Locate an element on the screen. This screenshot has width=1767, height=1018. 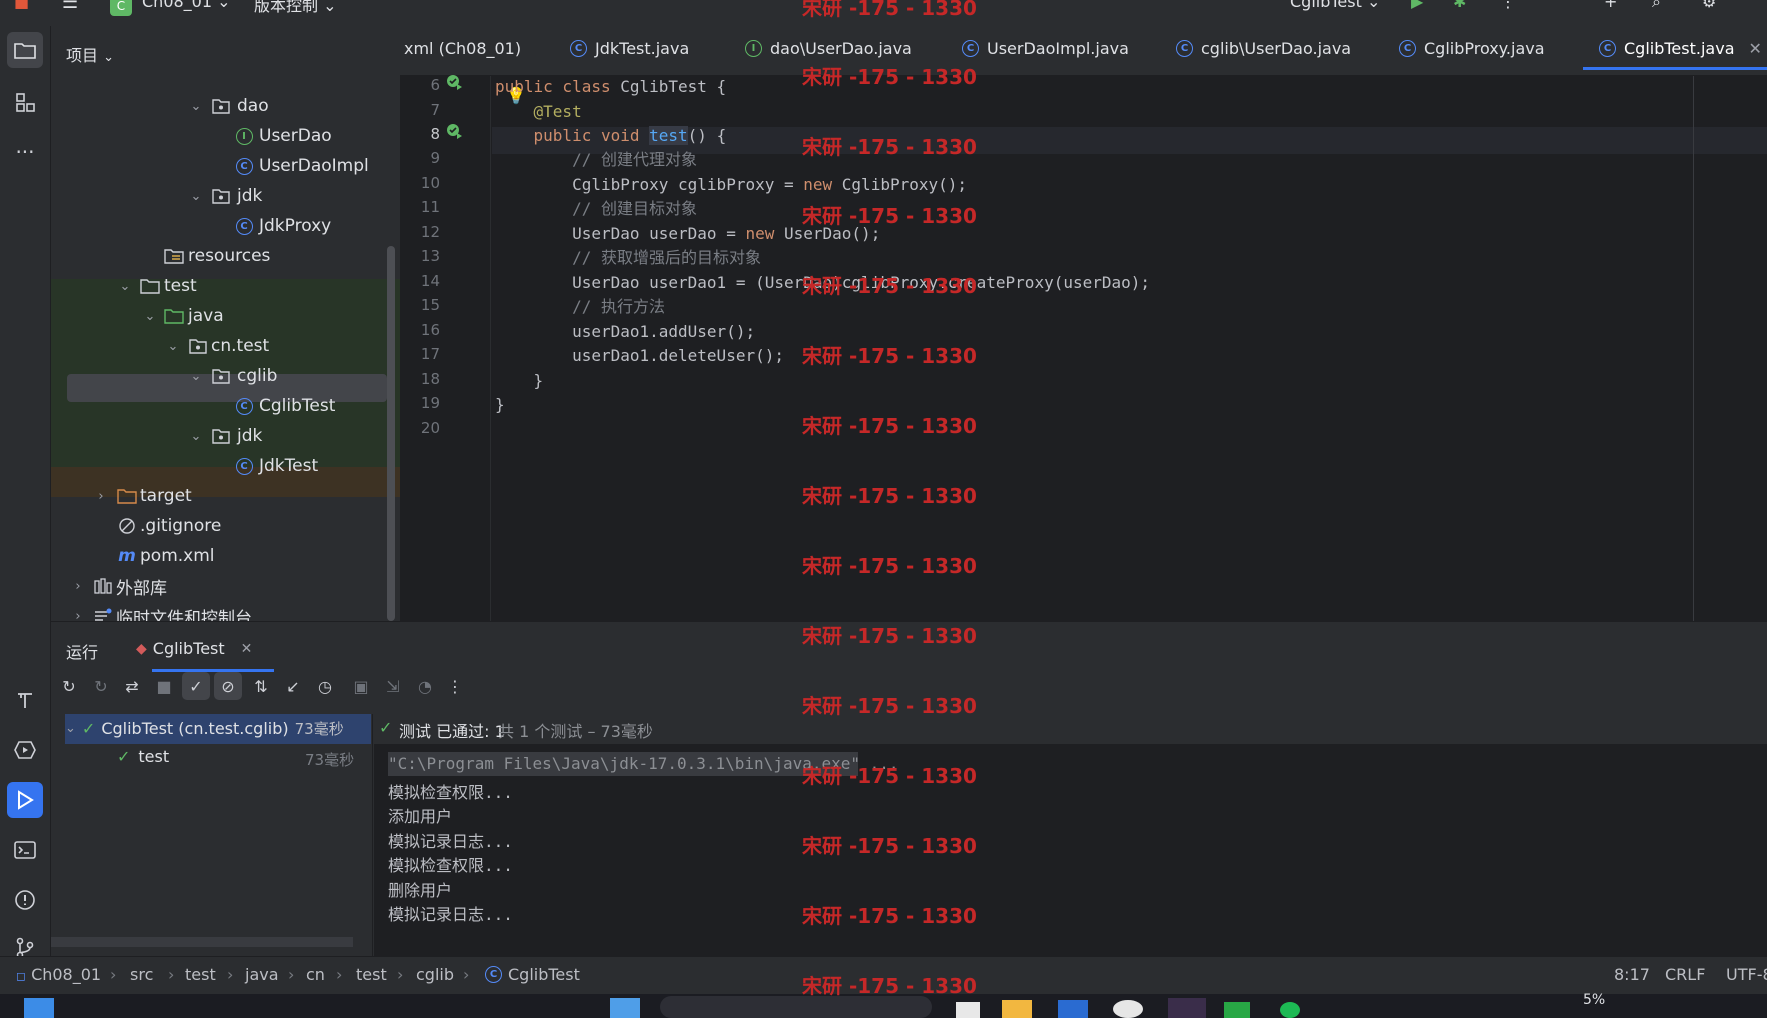
breadcrumb-cn: cn is located at coordinates (315, 974).